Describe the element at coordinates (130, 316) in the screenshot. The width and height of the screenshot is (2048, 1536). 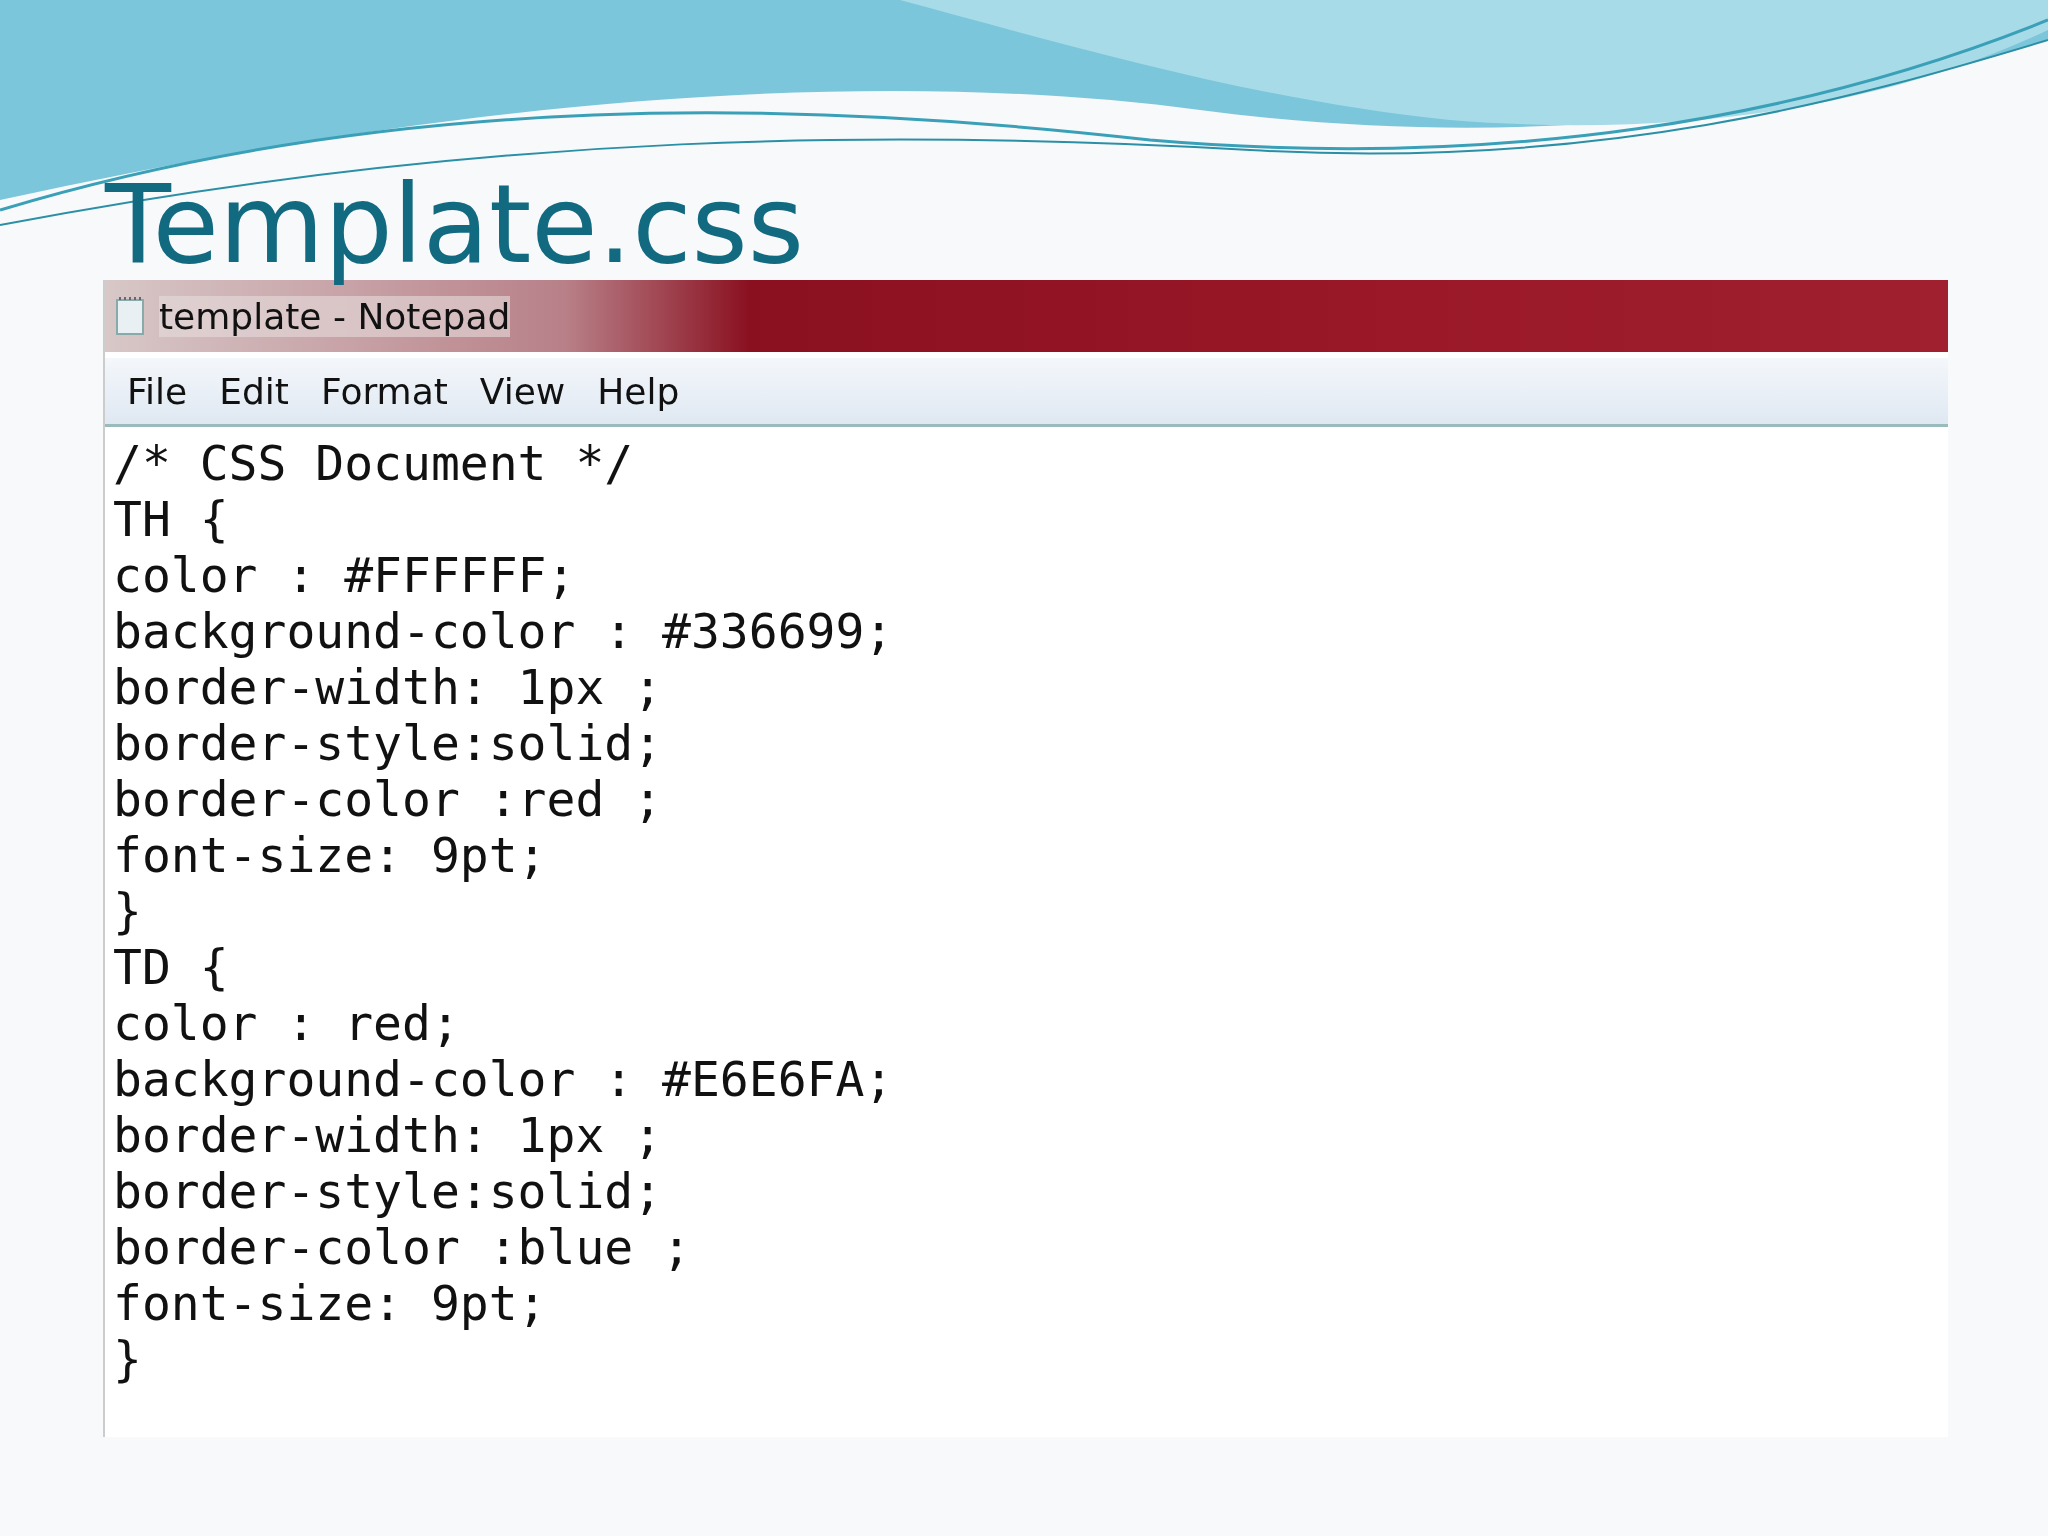
I see `notepad-icon` at that location.